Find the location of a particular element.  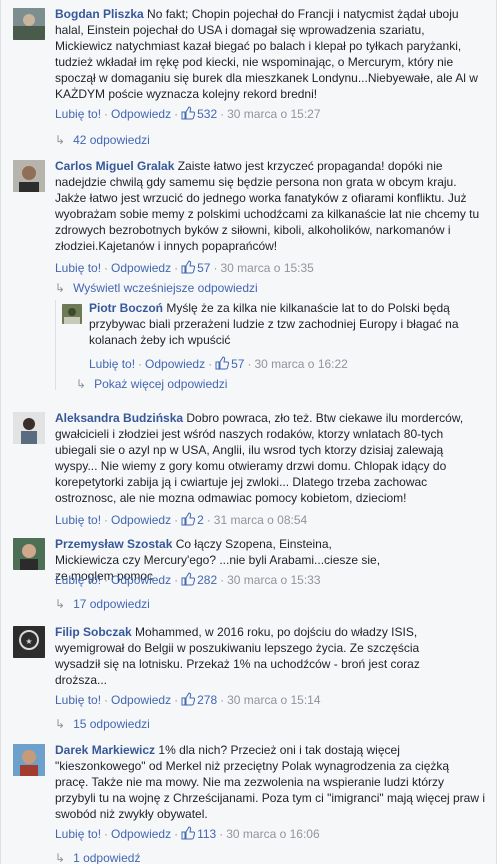

timestamp: 30 marca o 15:33 is located at coordinates (273, 580).